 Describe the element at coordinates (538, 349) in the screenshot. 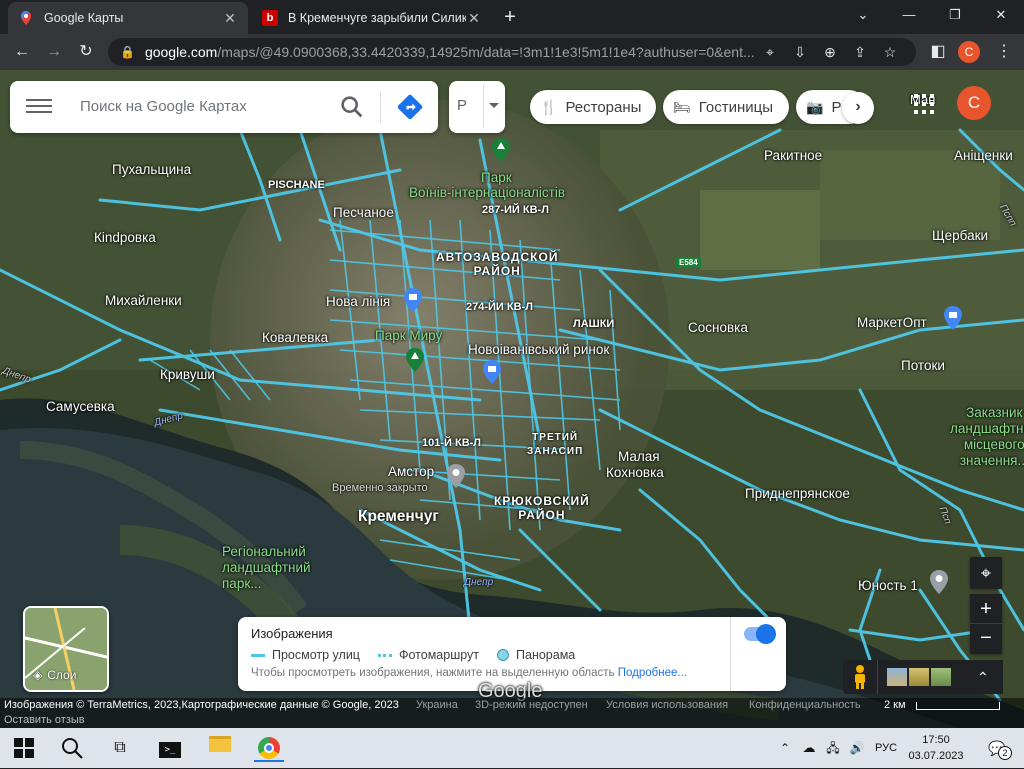

I see `map-label: Новоіванівський ринок` at that location.